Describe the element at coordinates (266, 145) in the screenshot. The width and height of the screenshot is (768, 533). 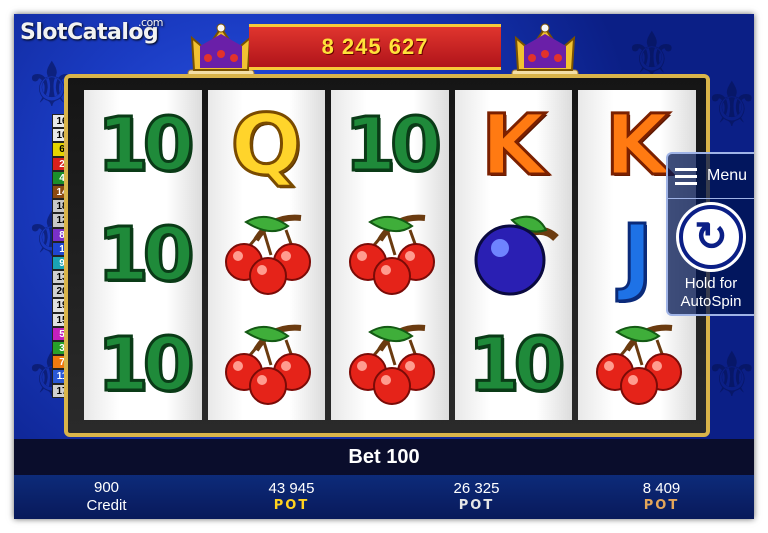
I see `symbol-q: Q` at that location.